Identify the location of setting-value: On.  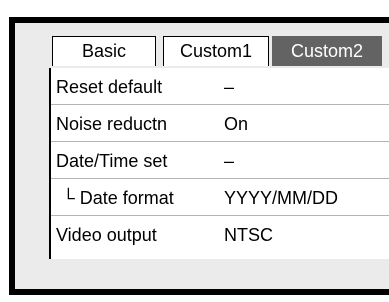
(236, 124).